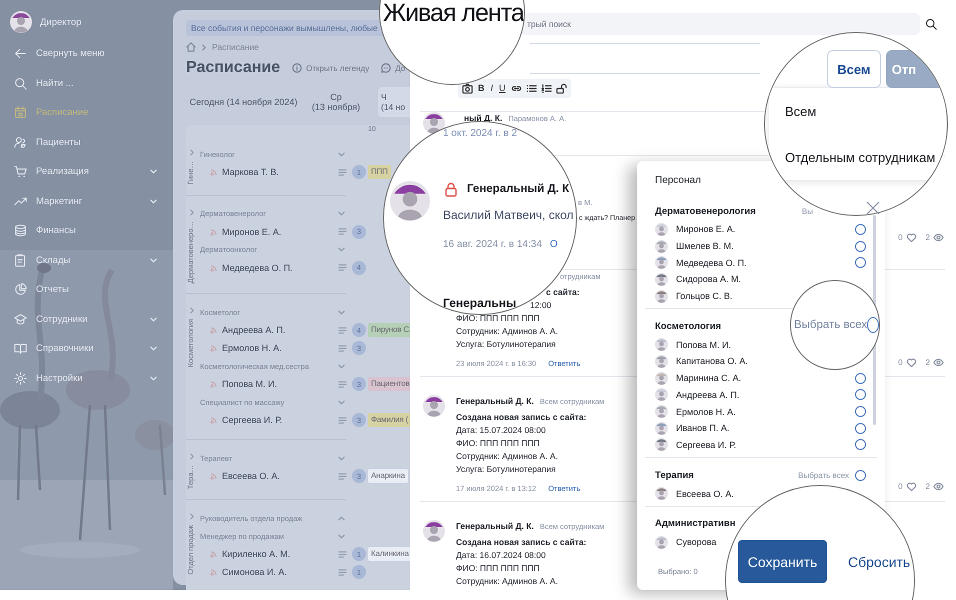 The height and width of the screenshot is (600, 956). I want to click on staff-name: Шмелев В. М., so click(705, 246).